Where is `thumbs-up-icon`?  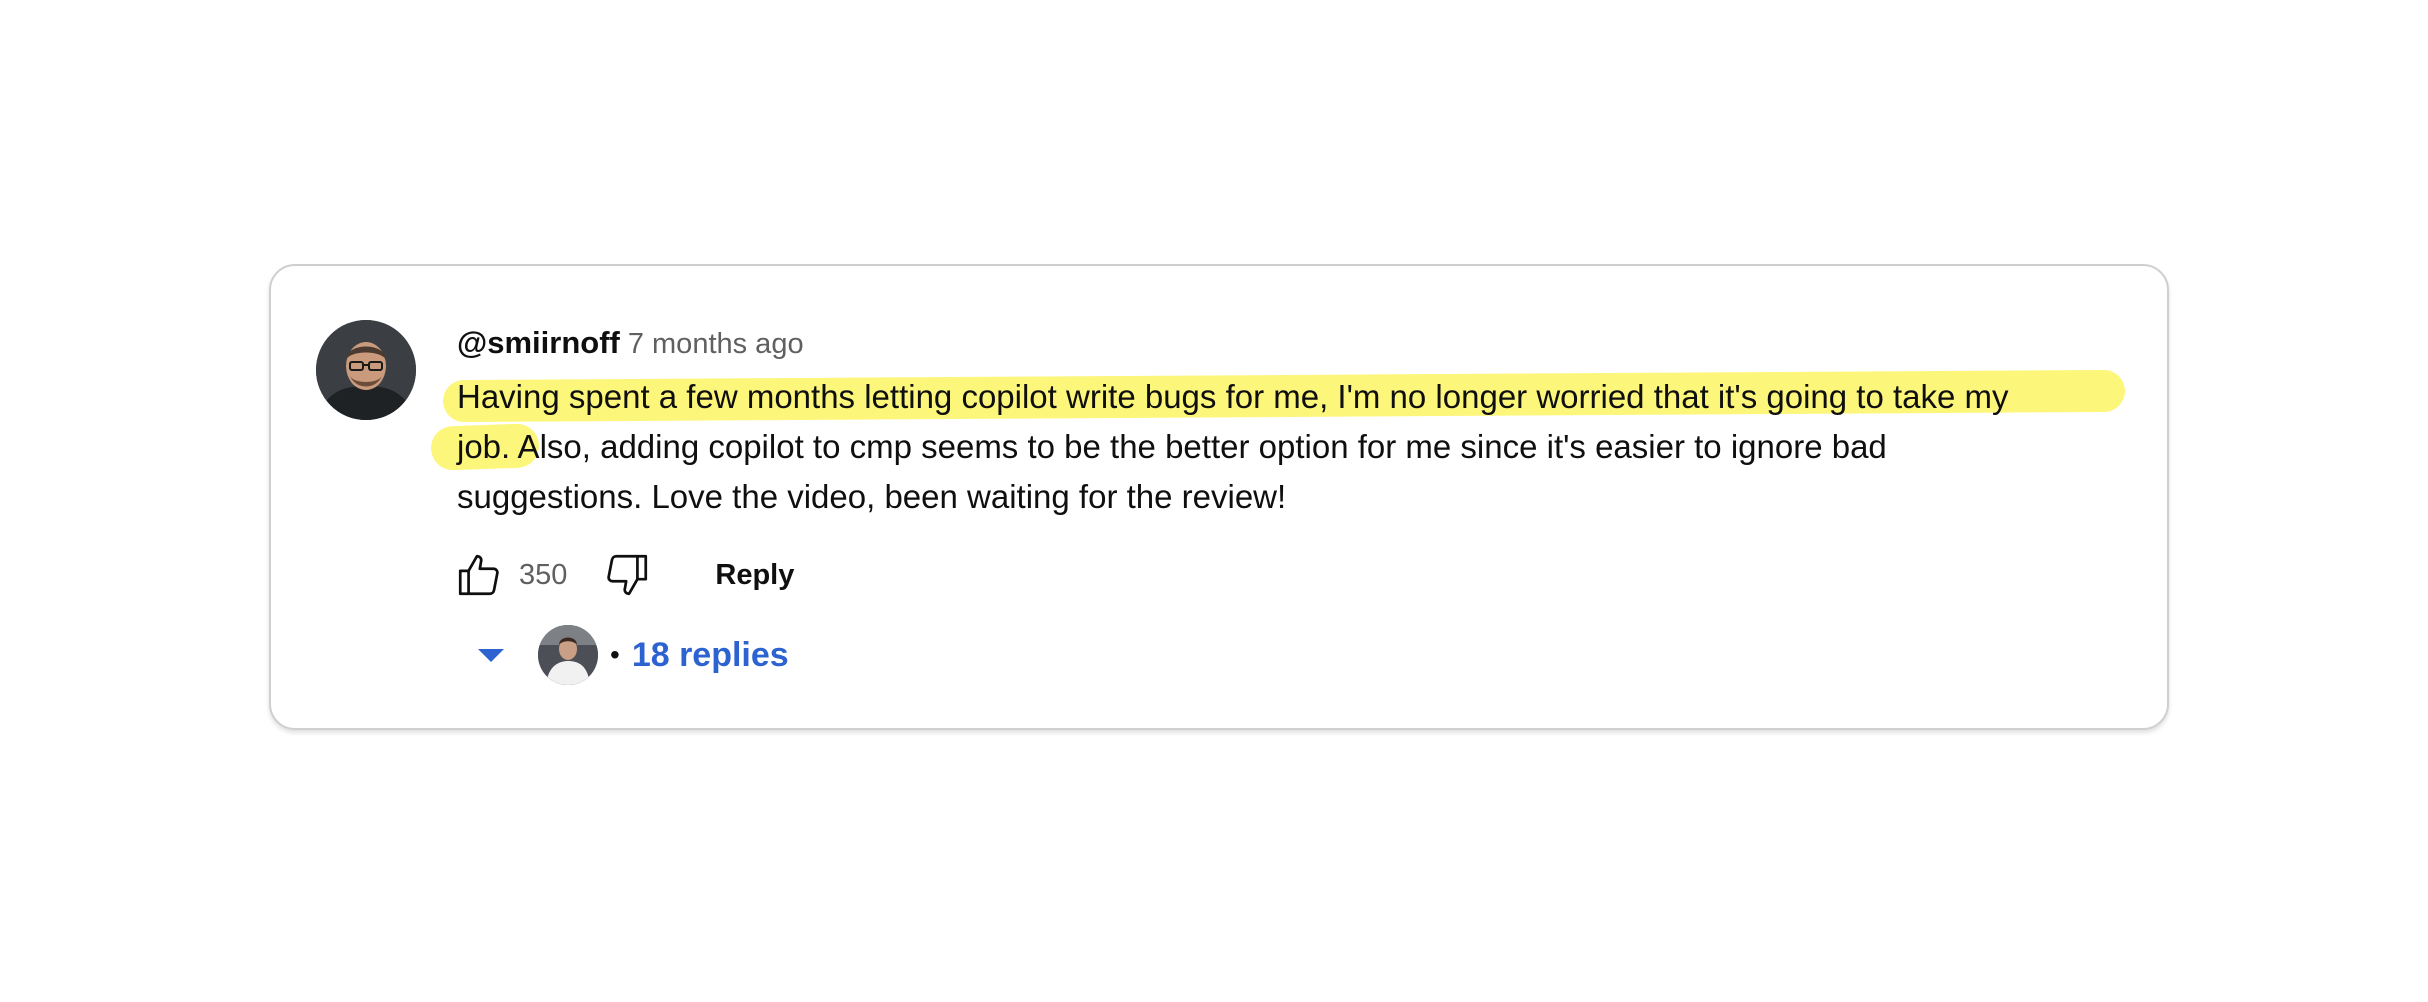
thumbs-up-icon is located at coordinates (478, 575).